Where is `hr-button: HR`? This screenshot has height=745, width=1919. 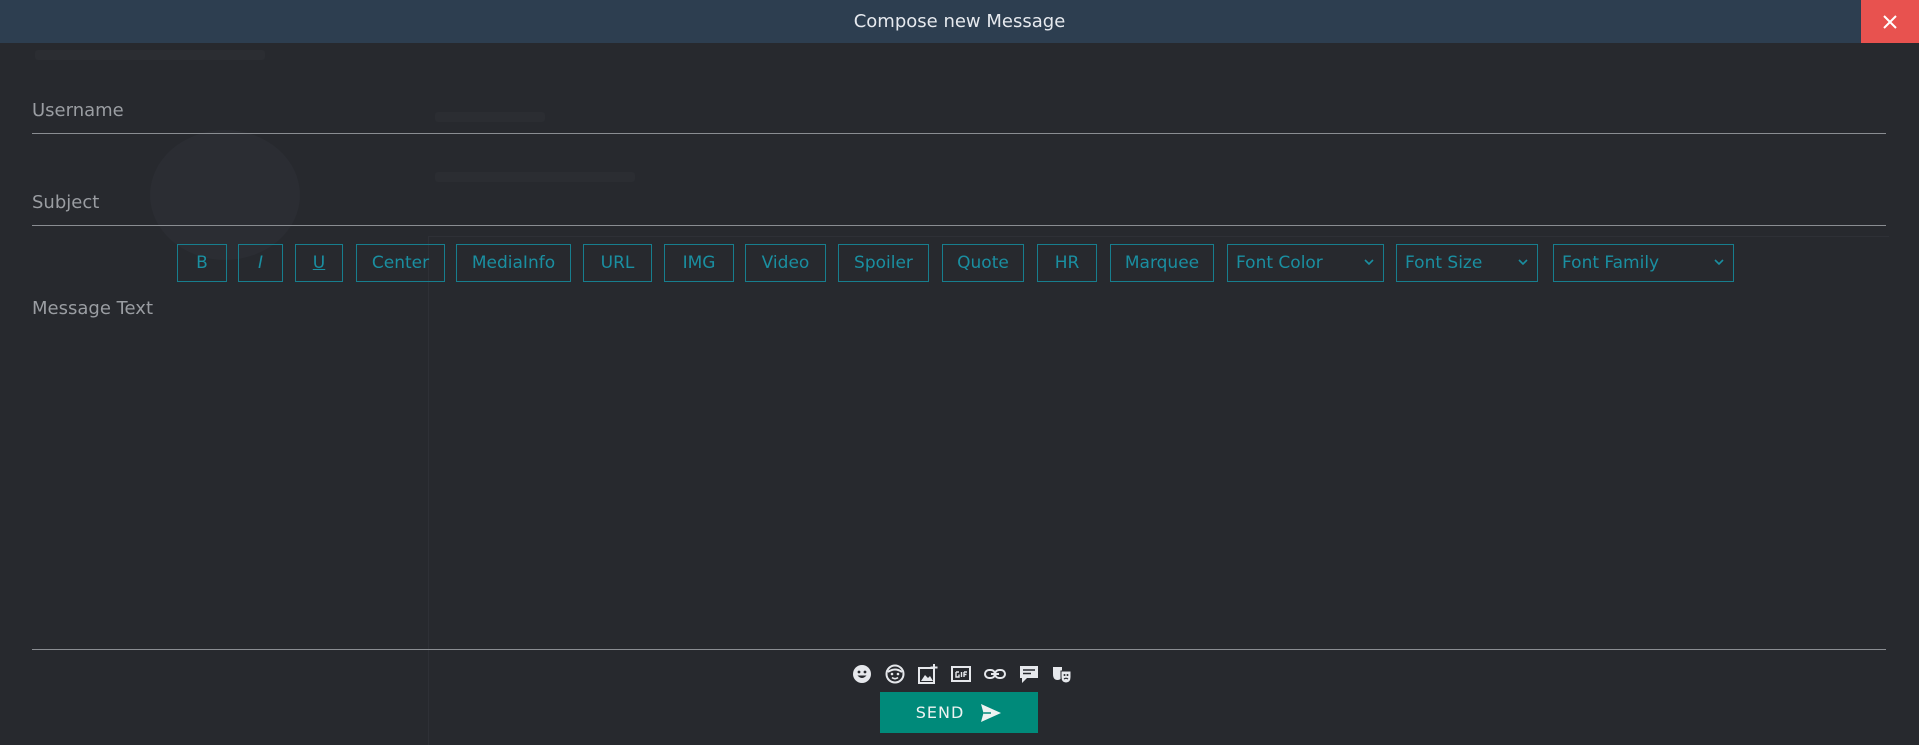
hr-button: HR is located at coordinates (1067, 263).